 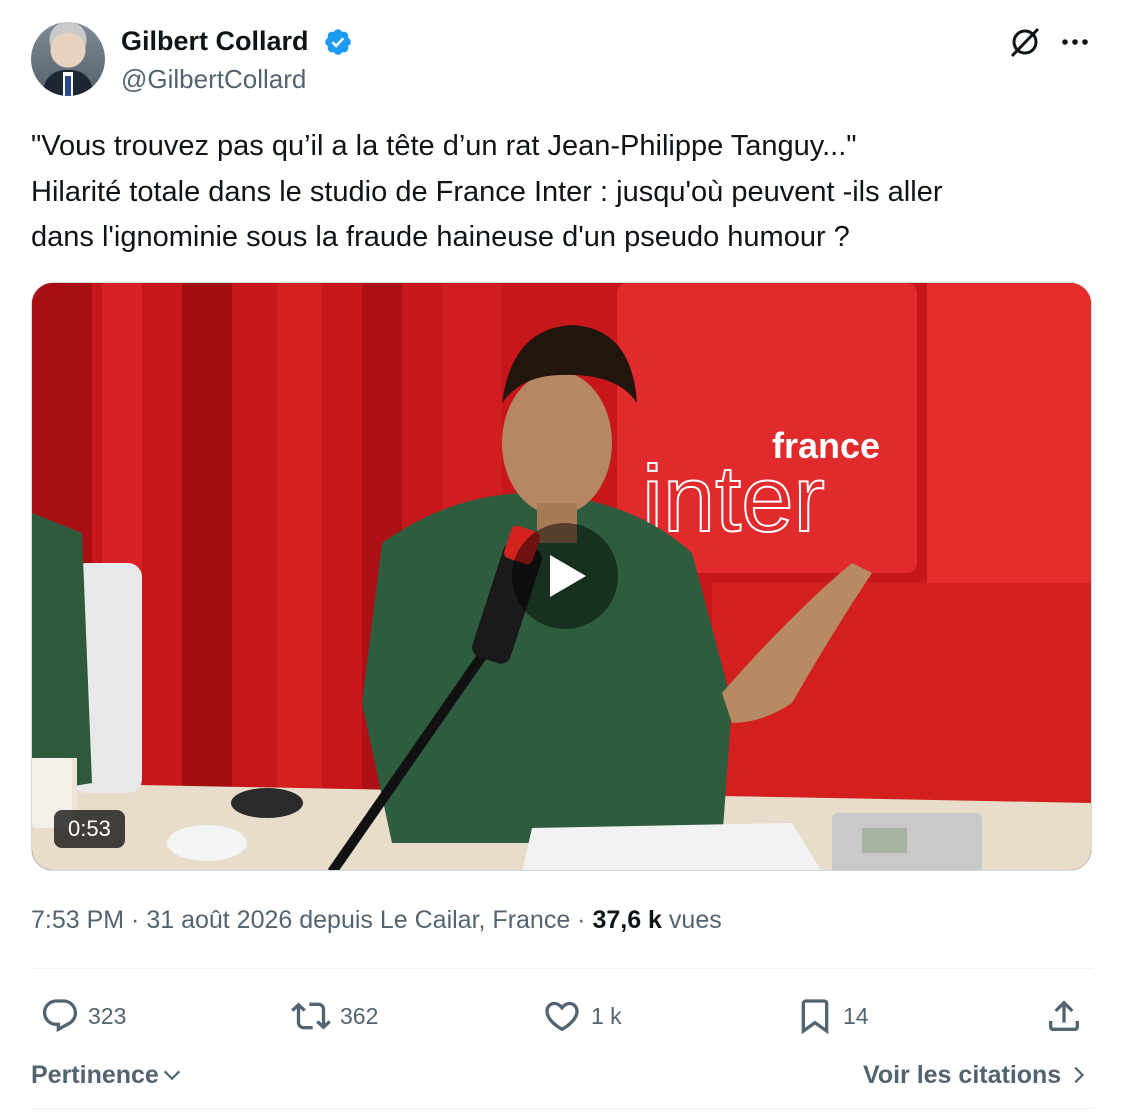 What do you see at coordinates (107, 1015) in the screenshot?
I see `reply-count: 323` at bounding box center [107, 1015].